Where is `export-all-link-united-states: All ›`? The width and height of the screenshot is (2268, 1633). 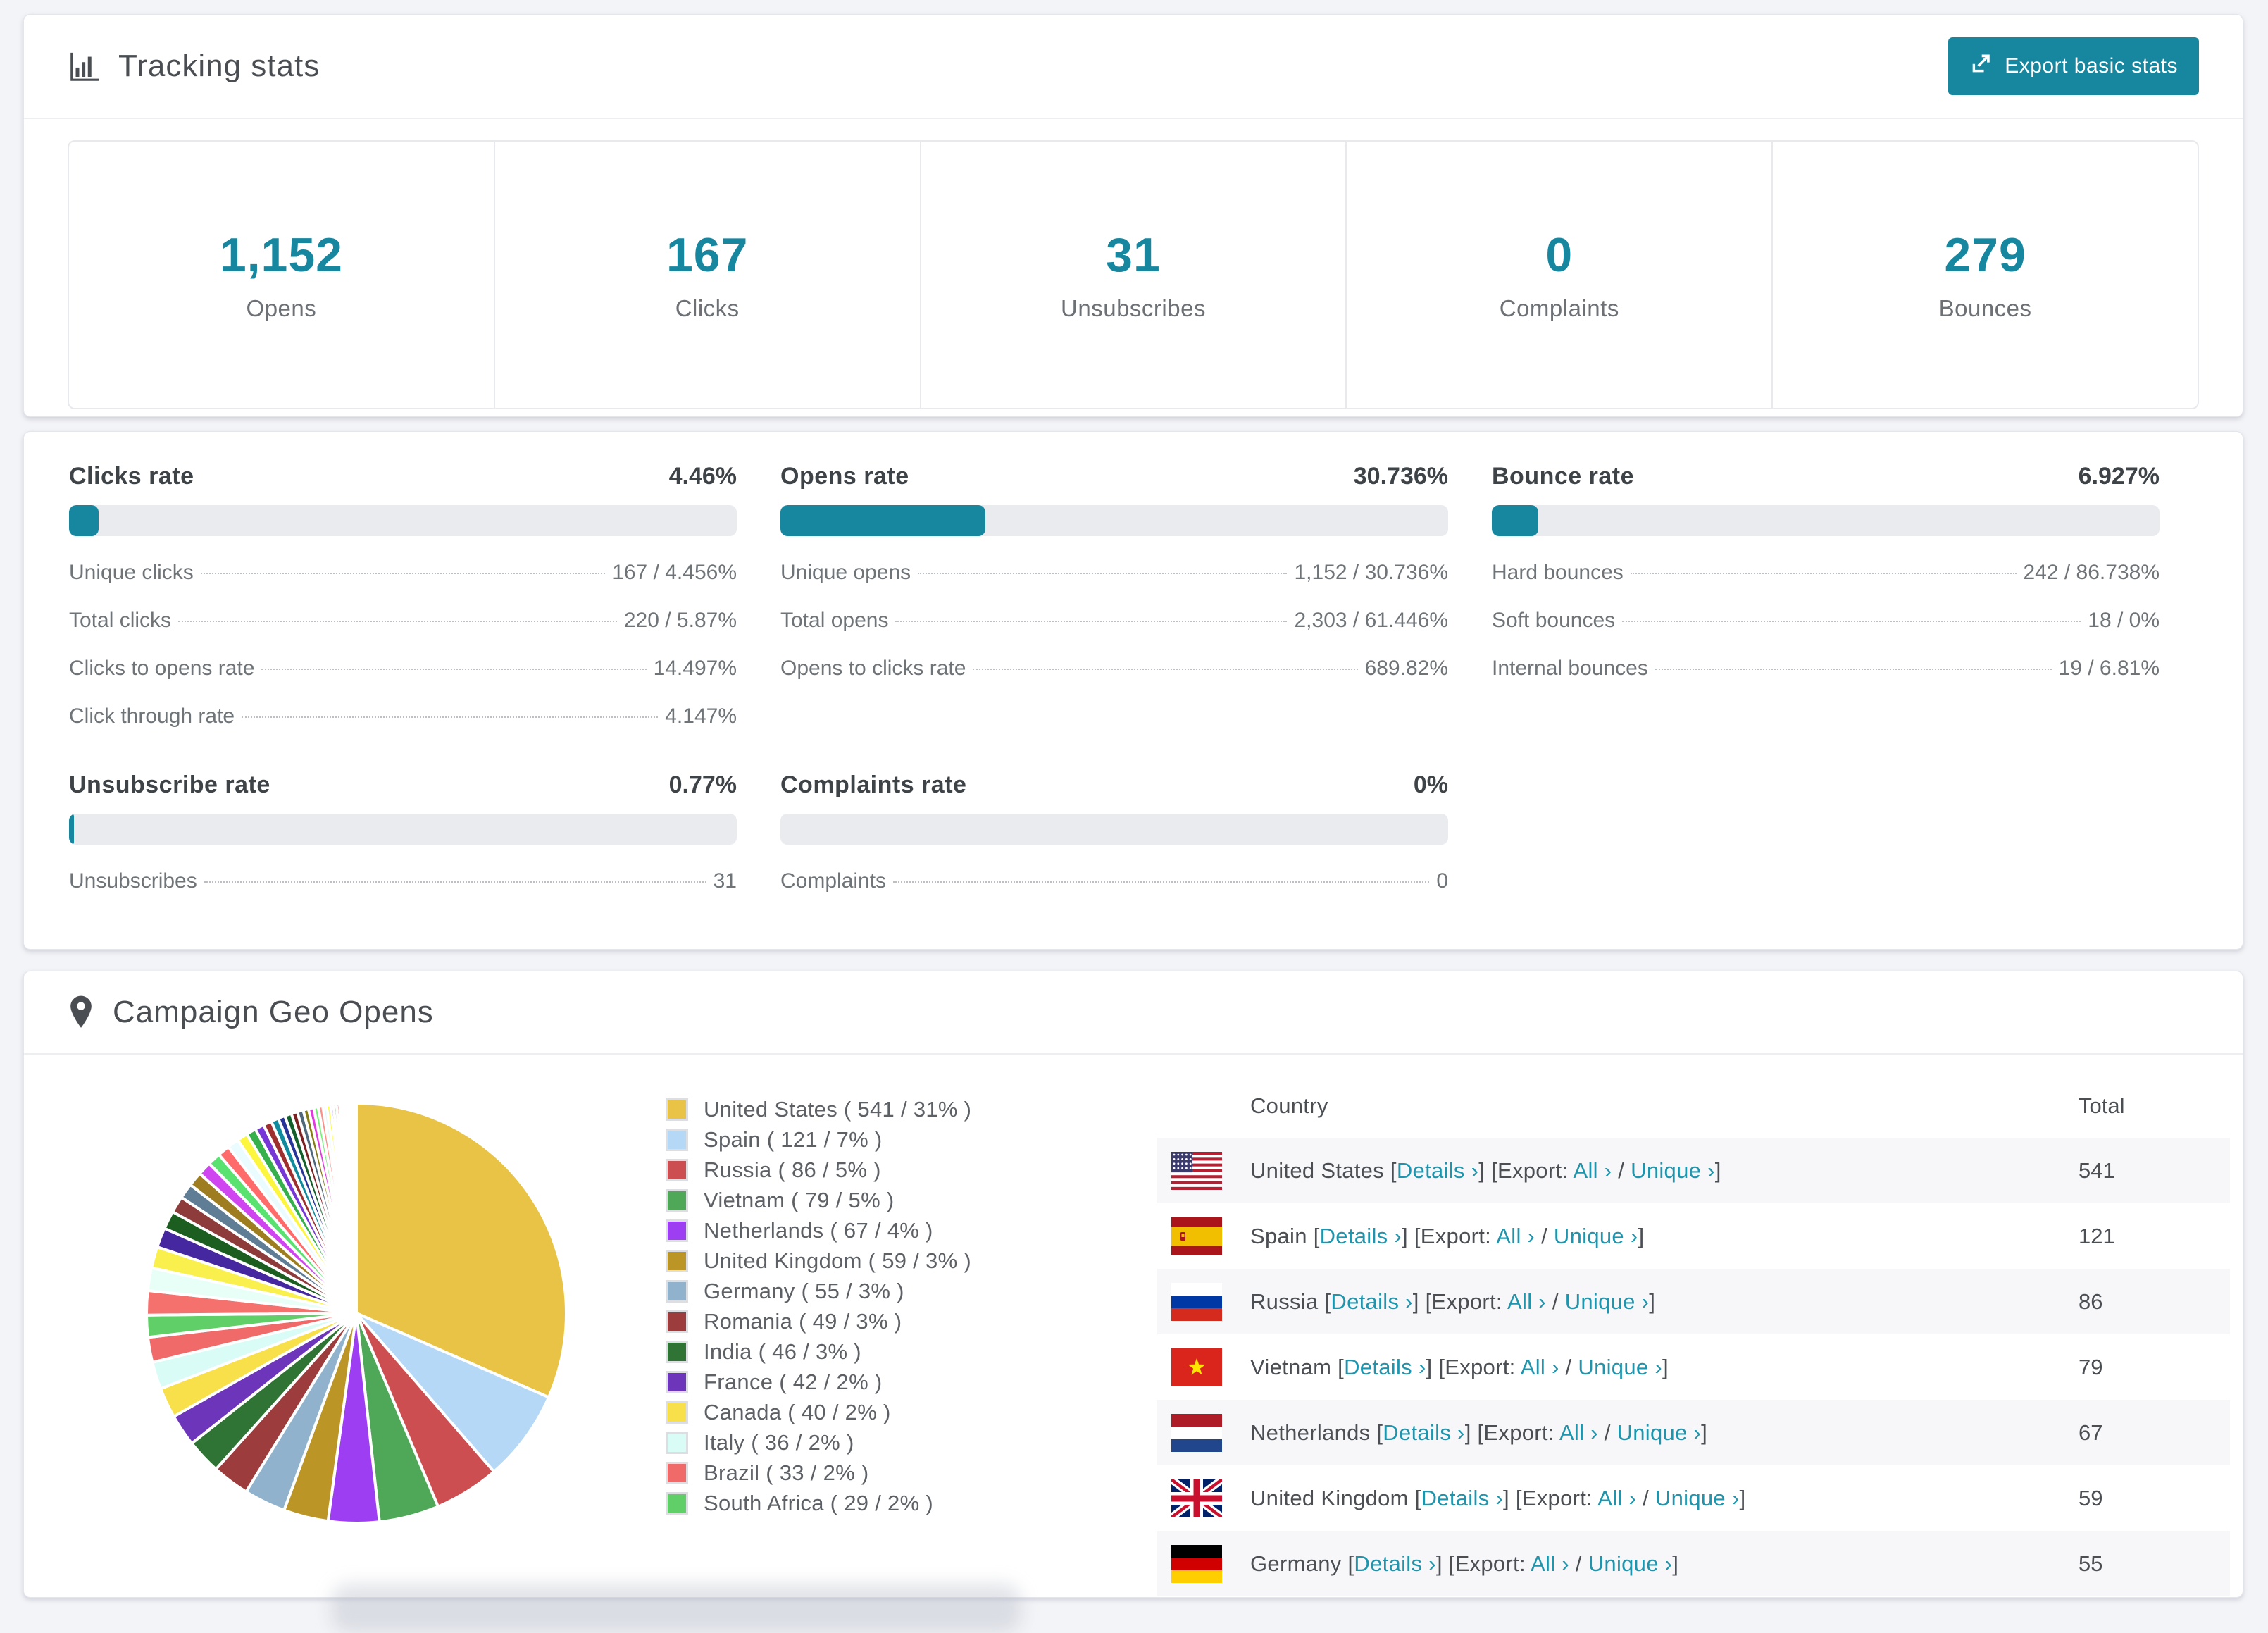 export-all-link-united-states: All › is located at coordinates (1593, 1170).